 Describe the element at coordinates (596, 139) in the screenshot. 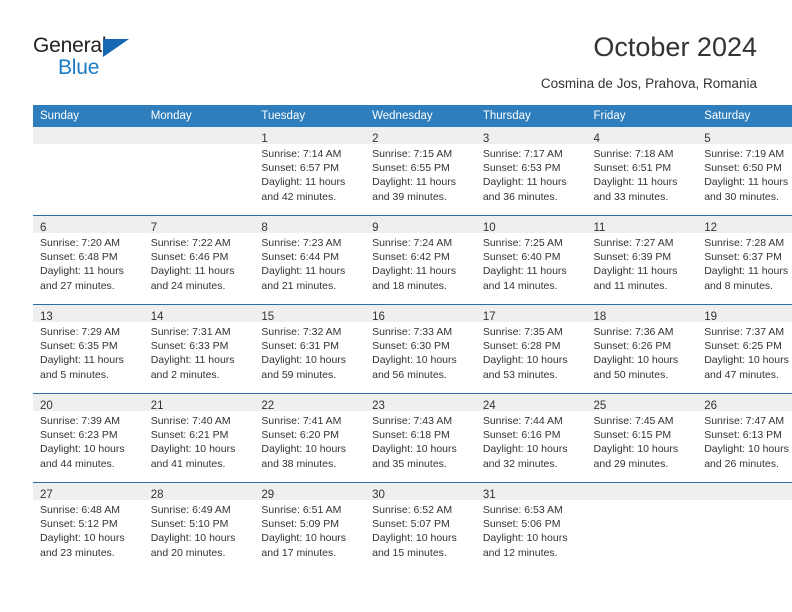

I see `day-number: 4` at that location.